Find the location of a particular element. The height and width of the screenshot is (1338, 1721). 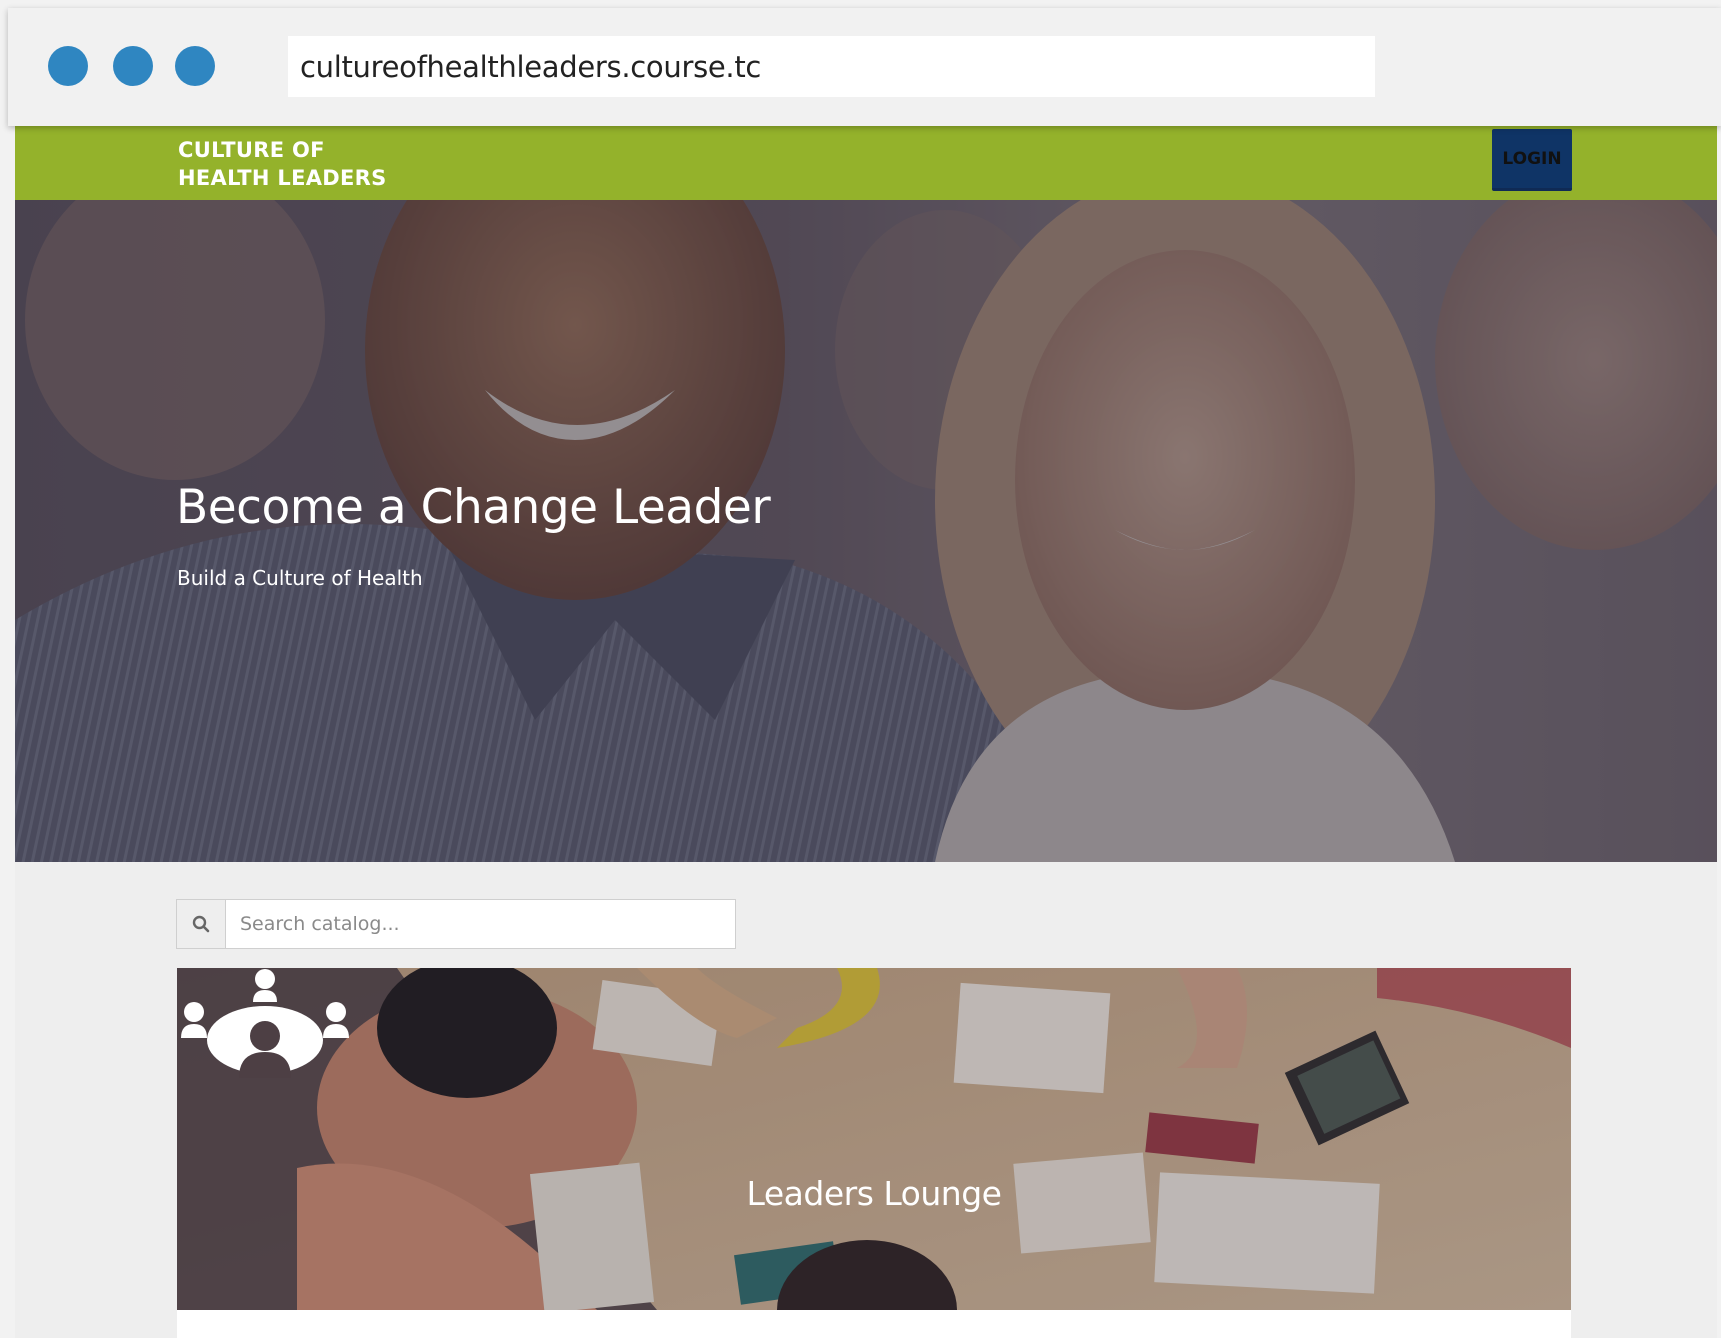

people-group-icon is located at coordinates (265, 1023).